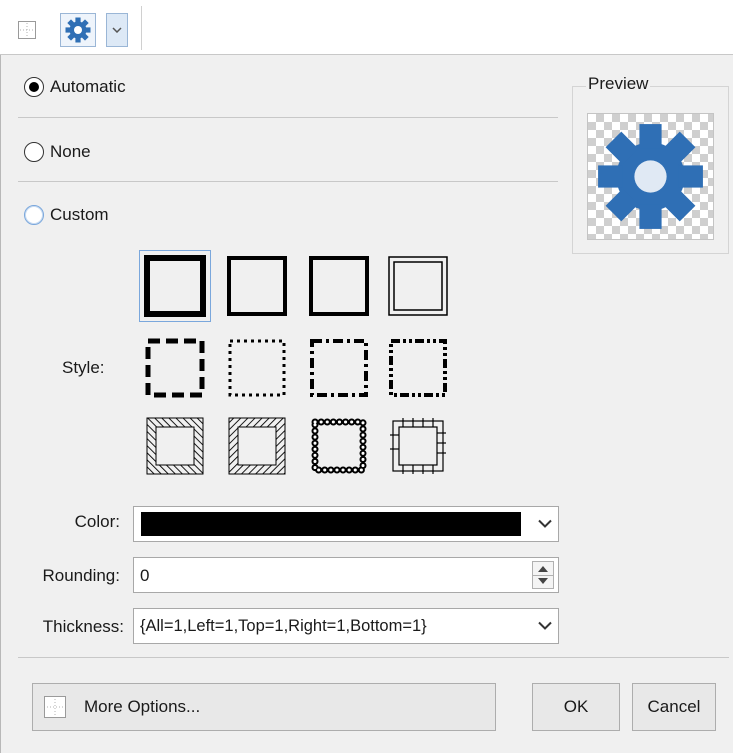 The width and height of the screenshot is (733, 753). I want to click on radio-custom-label: Custom, so click(79, 214).